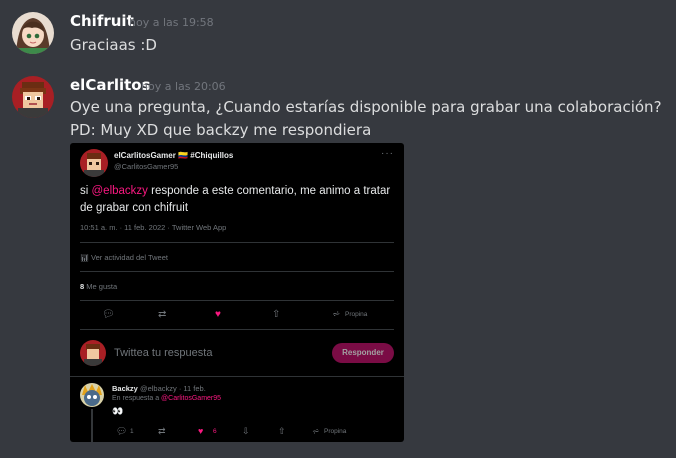 The height and width of the screenshot is (458, 676). I want to click on tweet-text-prefix: si, so click(86, 191).